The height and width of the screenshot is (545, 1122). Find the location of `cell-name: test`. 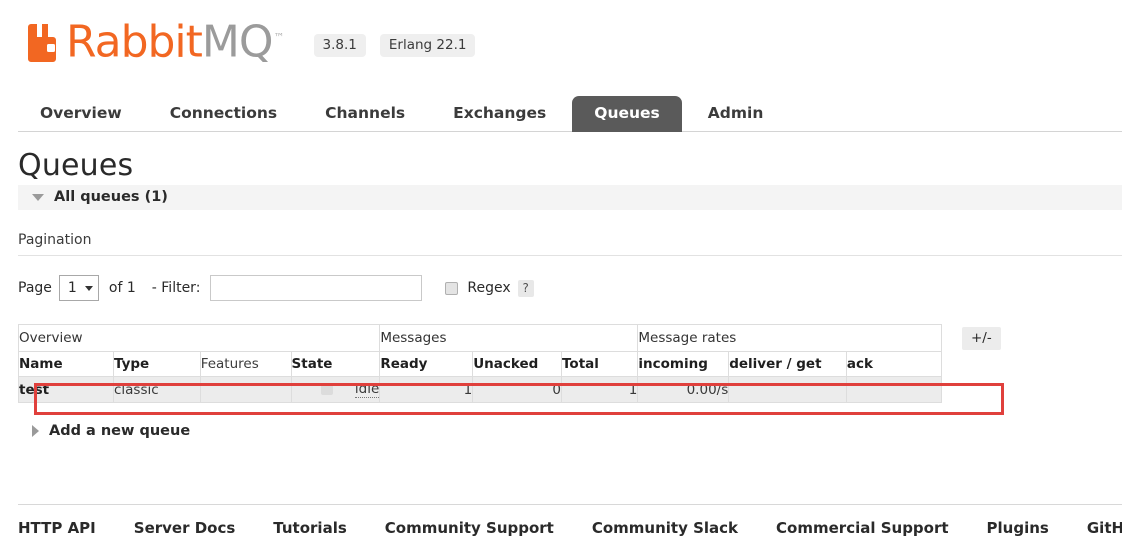

cell-name: test is located at coordinates (66, 389).